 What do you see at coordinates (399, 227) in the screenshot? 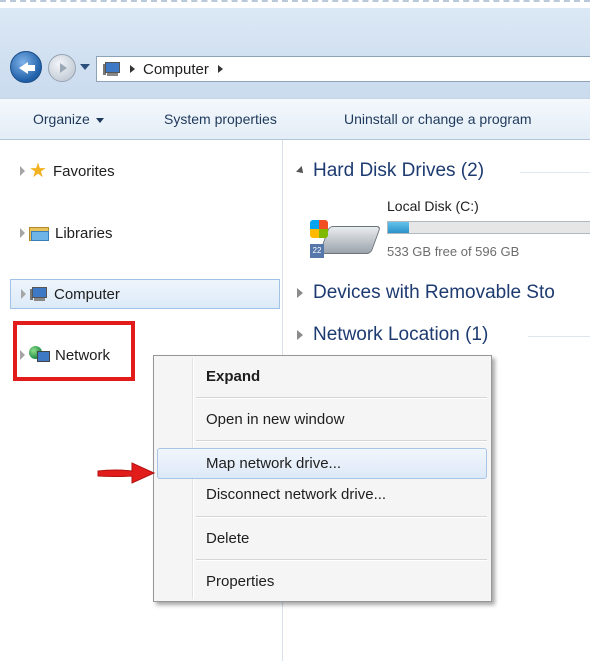
I see `drive-usage-fill` at bounding box center [399, 227].